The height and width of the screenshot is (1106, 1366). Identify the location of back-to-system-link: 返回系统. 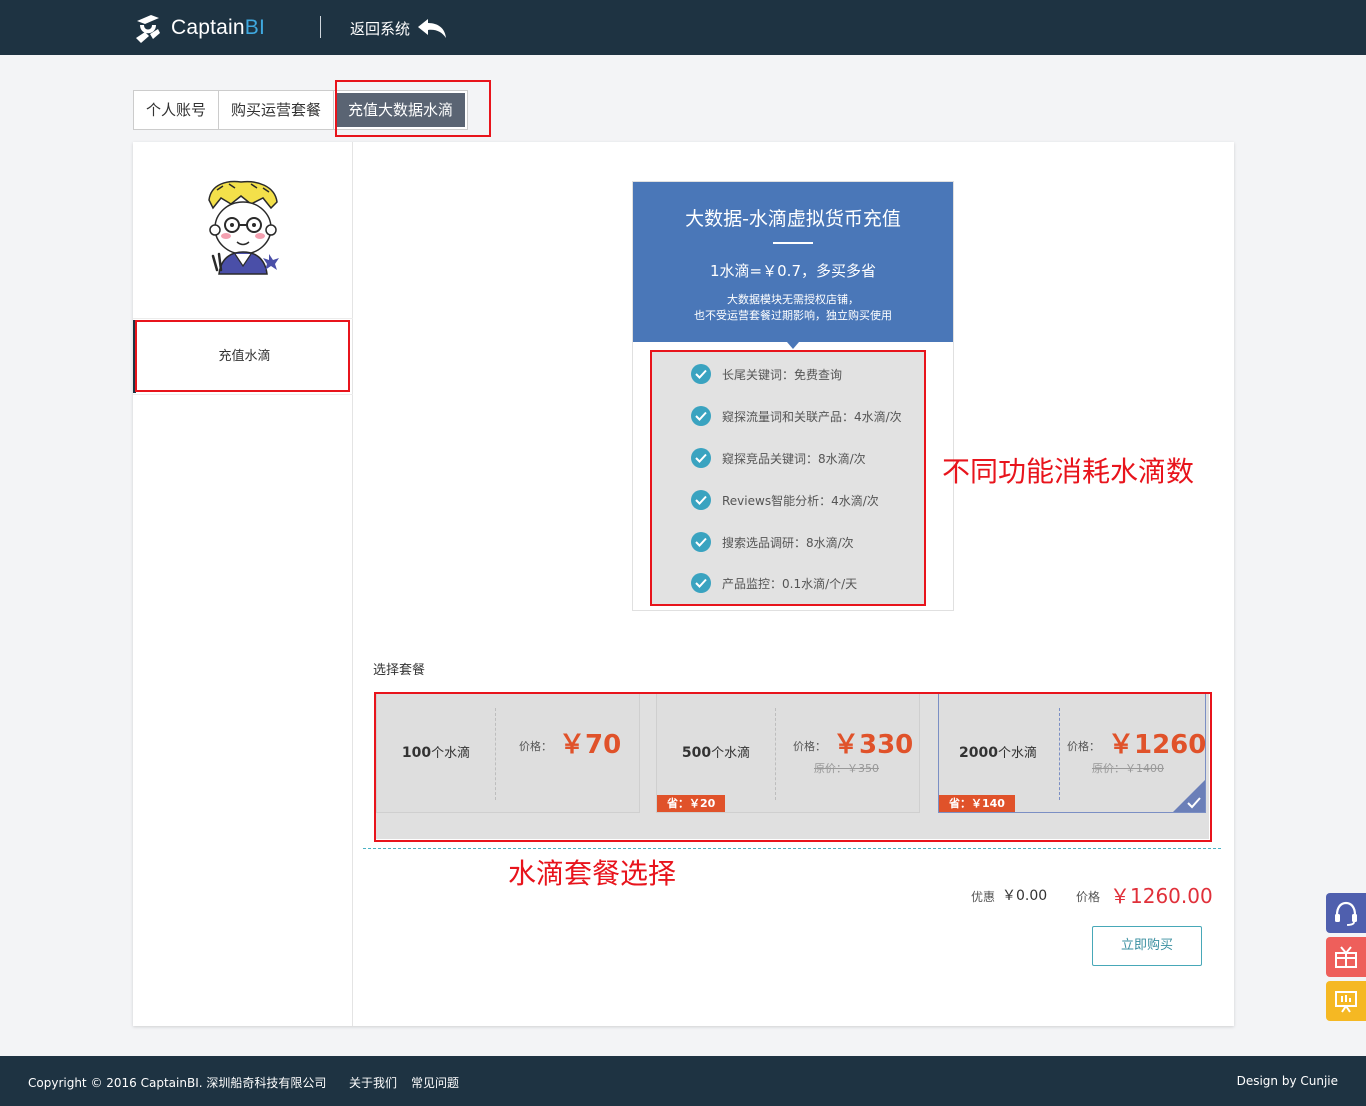
(399, 28).